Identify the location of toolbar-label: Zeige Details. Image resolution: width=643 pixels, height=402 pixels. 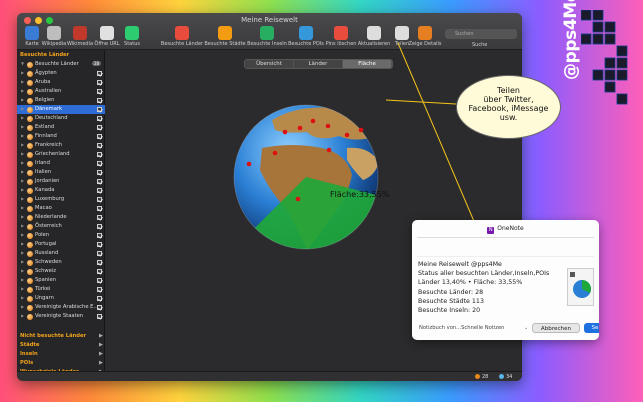
(425, 44).